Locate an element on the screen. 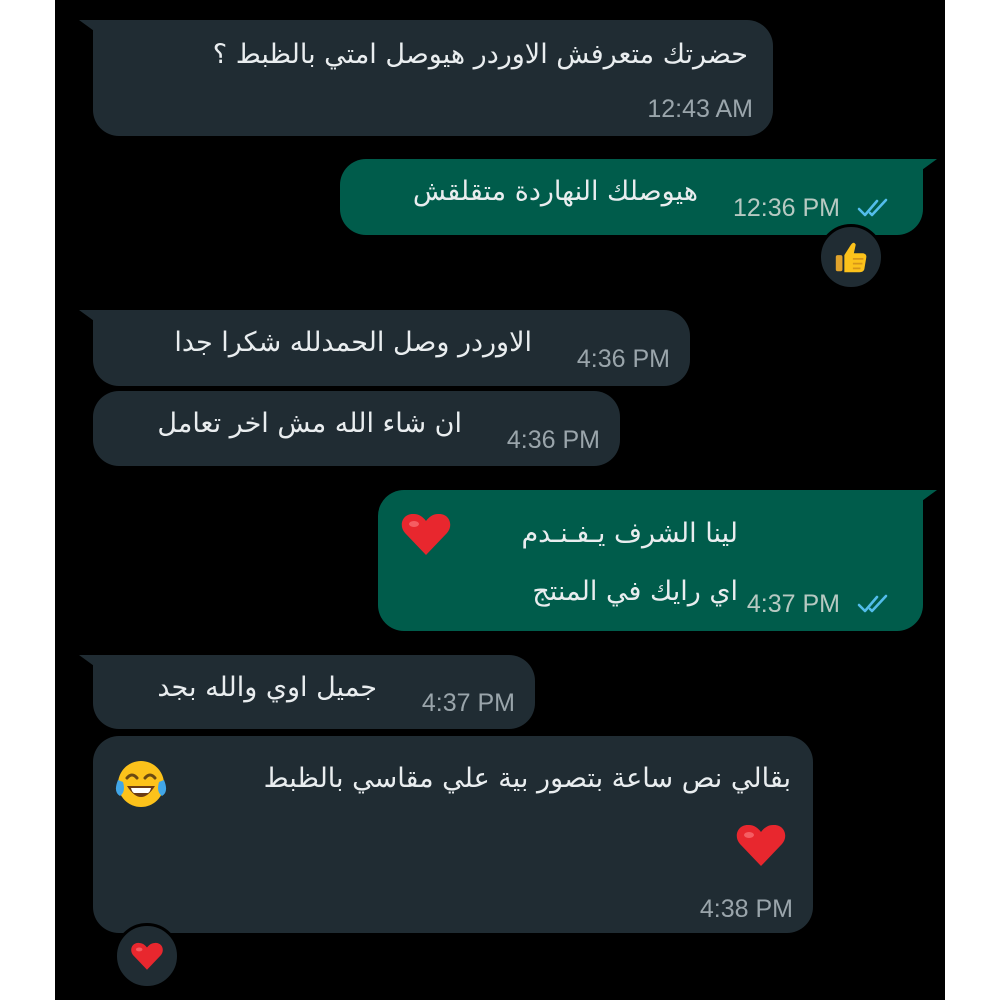 This screenshot has width=1000, height=1000. tears-of-joy-icon is located at coordinates (141, 784).